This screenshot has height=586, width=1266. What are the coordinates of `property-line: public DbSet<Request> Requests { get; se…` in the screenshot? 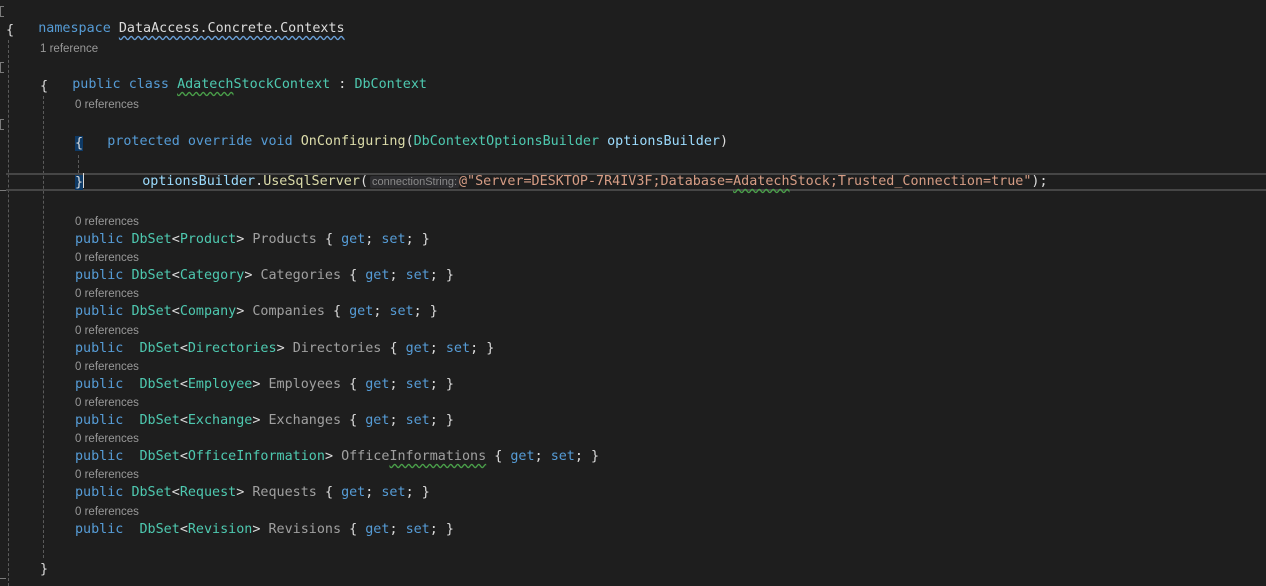 It's located at (252, 493).